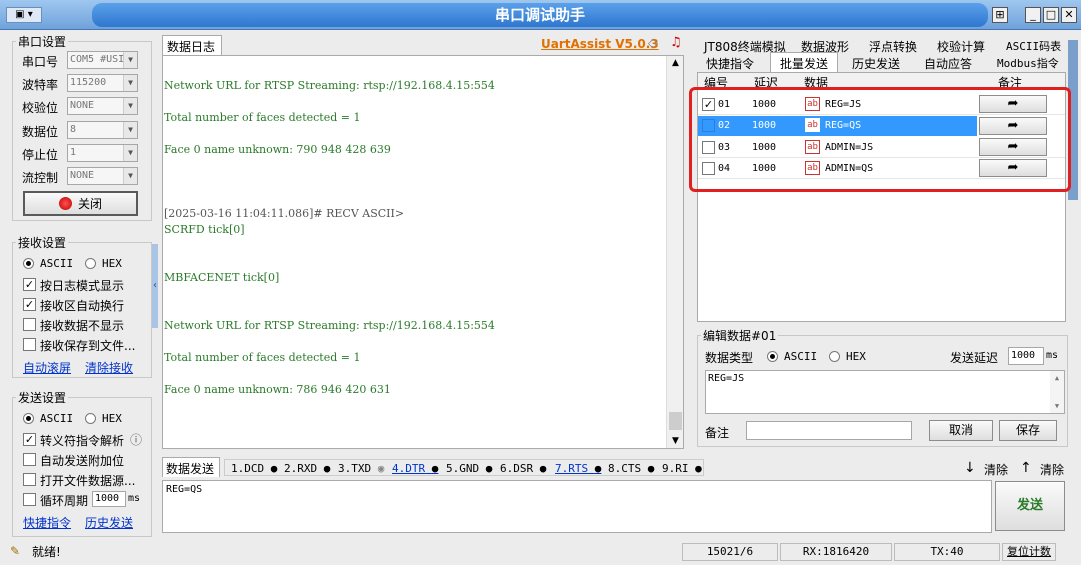  Describe the element at coordinates (102, 83) in the screenshot. I see `baud-select: 115200 ▼` at that location.